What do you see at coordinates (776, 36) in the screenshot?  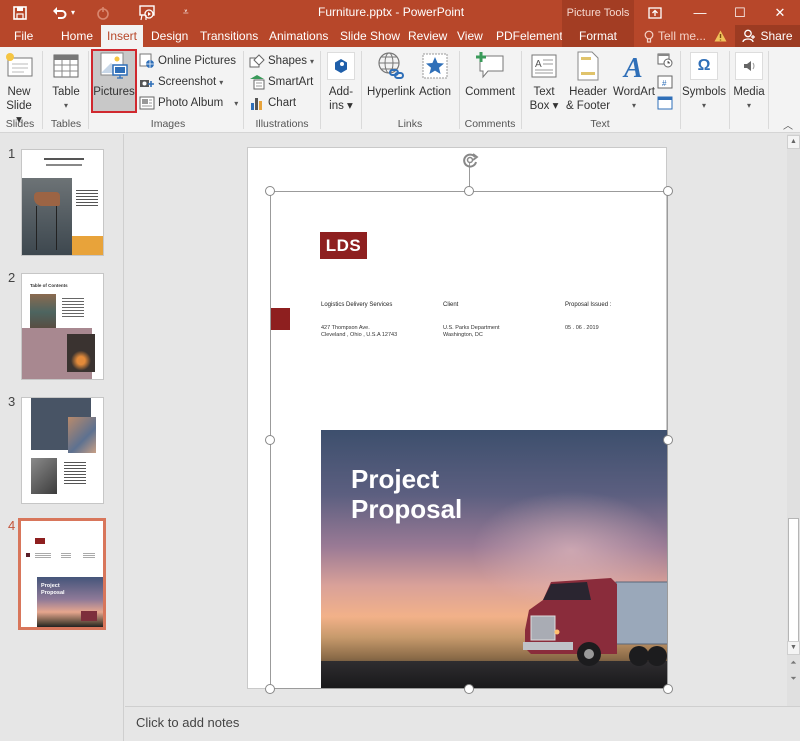 I see `share-label: Share` at bounding box center [776, 36].